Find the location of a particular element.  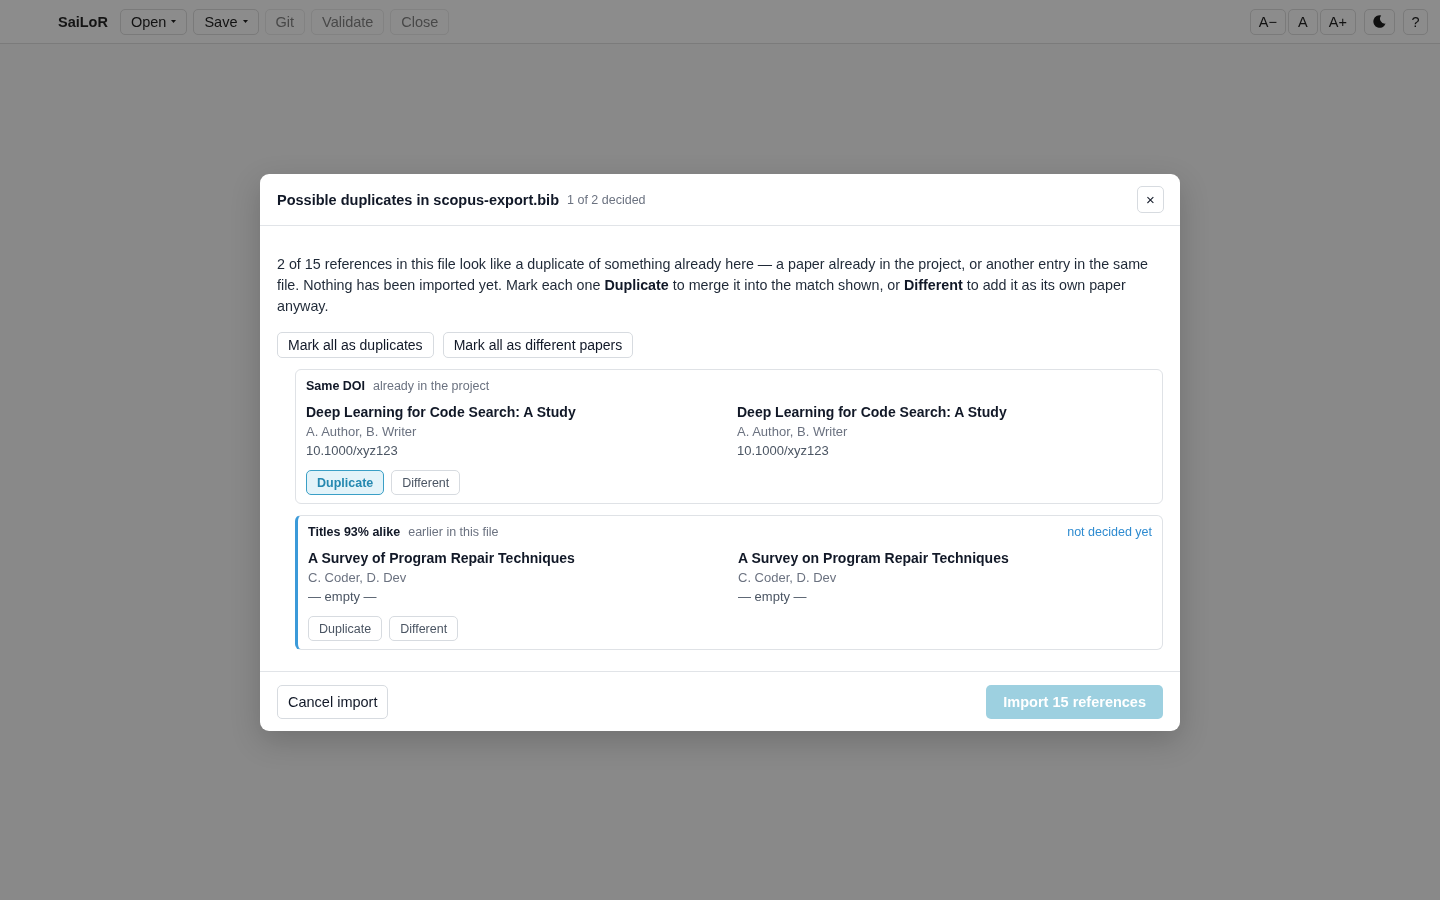

cancel-import-button: Cancel import is located at coordinates (333, 701).